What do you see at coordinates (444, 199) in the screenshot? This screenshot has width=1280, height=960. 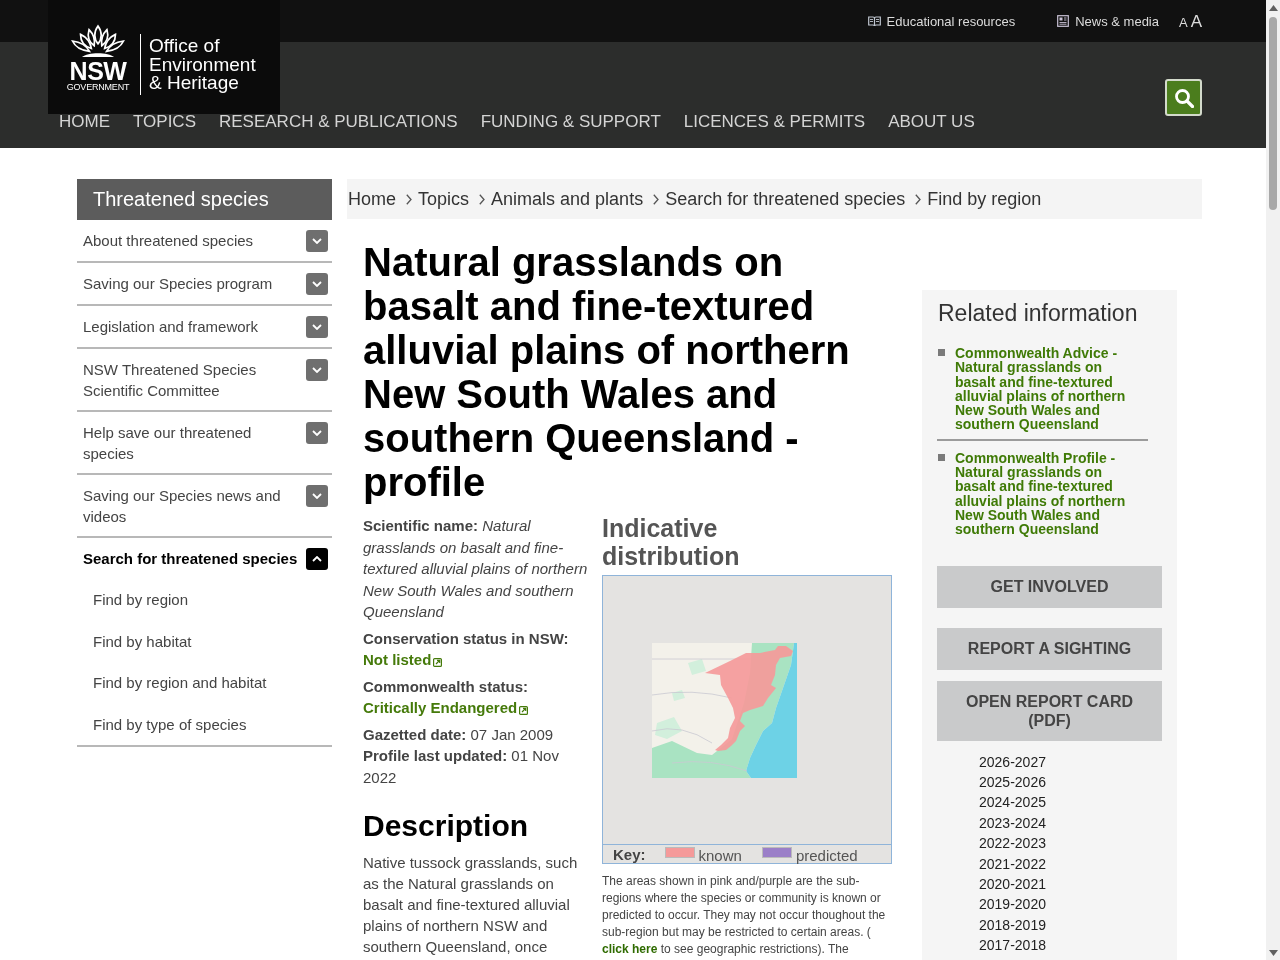 I see `breadcrumb-link: Topics` at bounding box center [444, 199].